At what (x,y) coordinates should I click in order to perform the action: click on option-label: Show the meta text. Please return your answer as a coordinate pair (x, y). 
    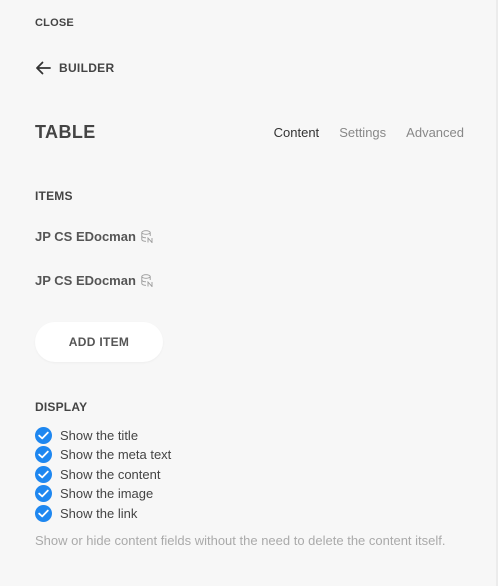
    Looking at the image, I should click on (116, 454).